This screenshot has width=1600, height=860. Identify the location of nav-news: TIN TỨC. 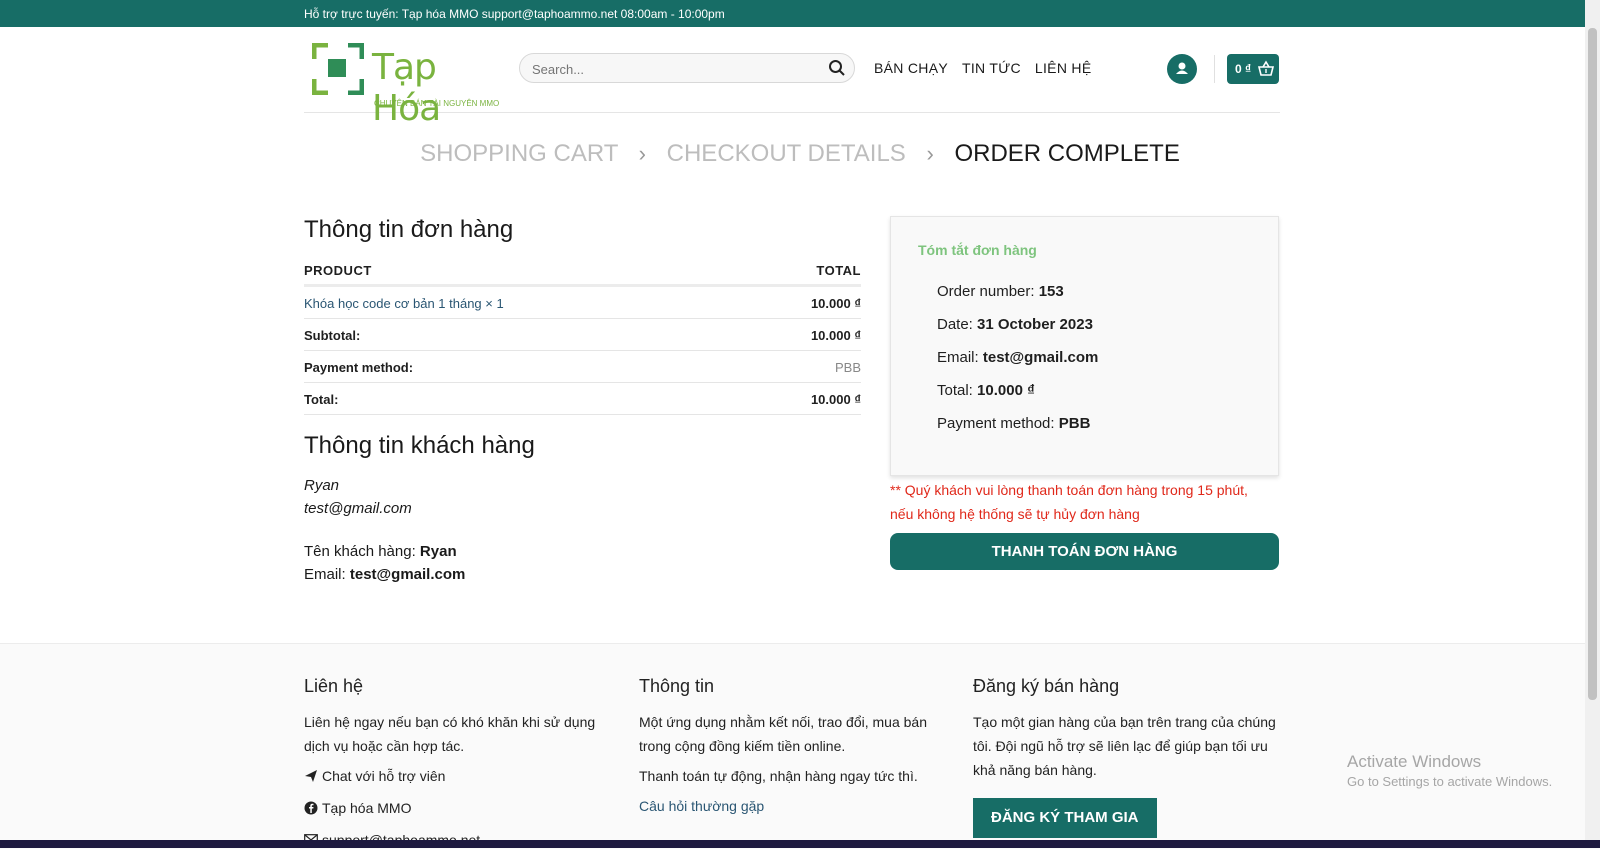
(991, 68).